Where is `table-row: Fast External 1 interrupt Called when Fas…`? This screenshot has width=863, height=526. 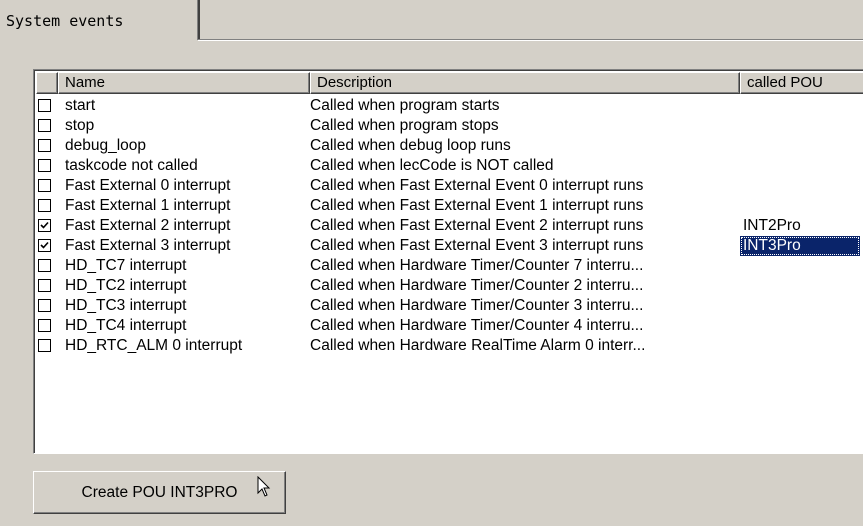 table-row: Fast External 1 interrupt Called when Fas… is located at coordinates (449, 206).